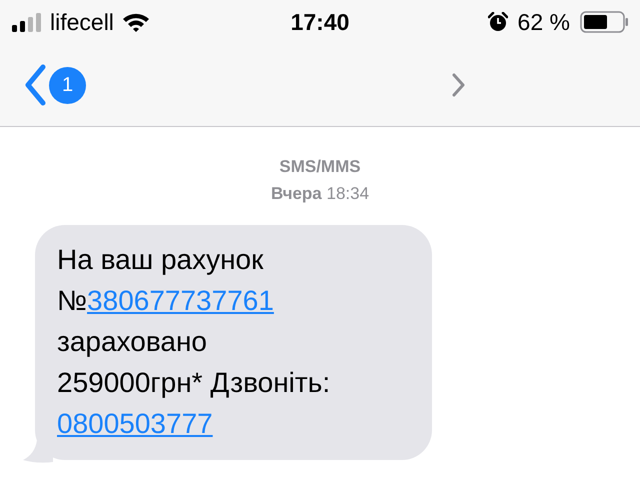 This screenshot has width=640, height=486. Describe the element at coordinates (136, 22) in the screenshot. I see `wifi-icon` at that location.